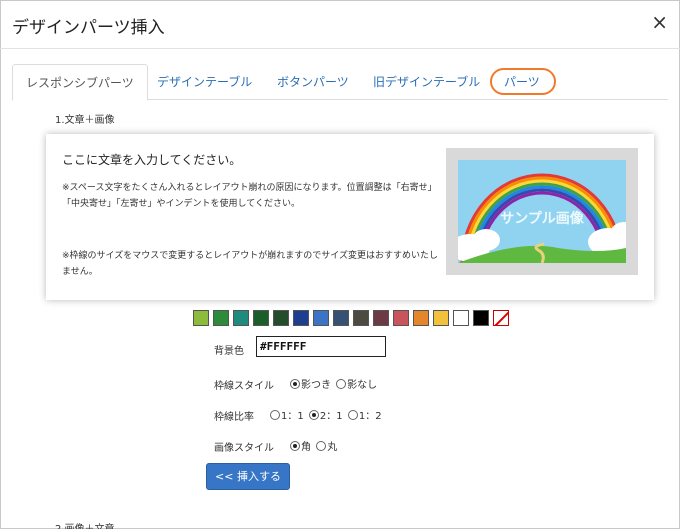 This screenshot has height=529, width=680. Describe the element at coordinates (85, 524) in the screenshot. I see `next-section-label: 2.画像＋文章` at that location.